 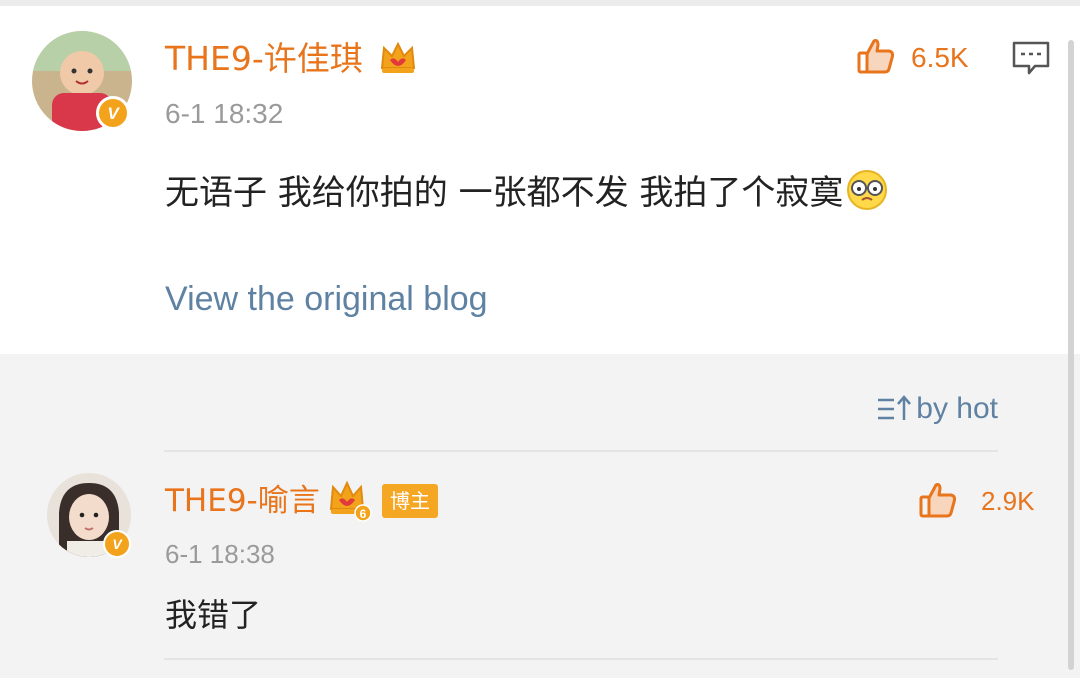 What do you see at coordinates (113, 113) in the screenshot?
I see `verified-badge: V` at bounding box center [113, 113].